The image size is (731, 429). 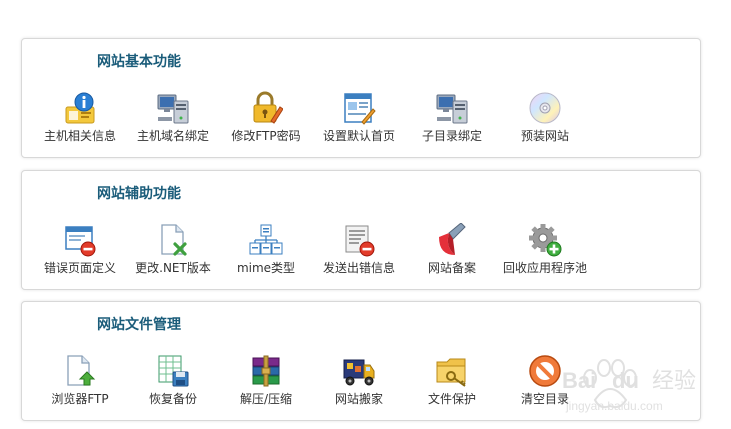 I want to click on item-set-default-homepage: 设置默认首页, so click(x=359, y=117).